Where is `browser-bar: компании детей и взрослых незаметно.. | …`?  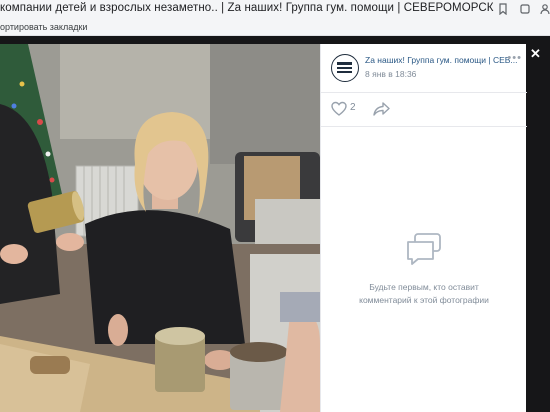
browser-bar: компании детей и взрослых незаметно.. | … is located at coordinates (275, 18).